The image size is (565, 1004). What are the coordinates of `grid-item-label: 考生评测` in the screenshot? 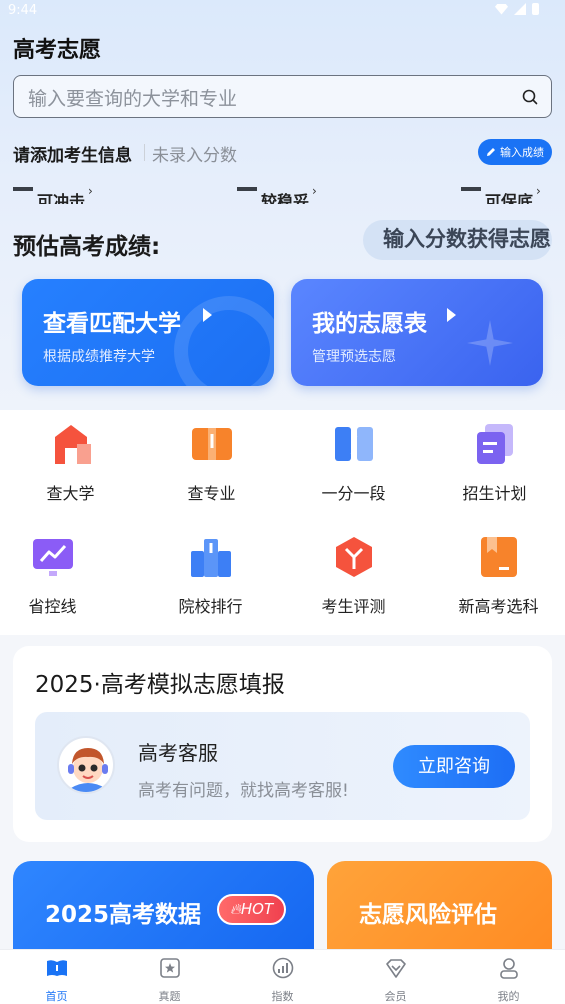 It's located at (353, 606).